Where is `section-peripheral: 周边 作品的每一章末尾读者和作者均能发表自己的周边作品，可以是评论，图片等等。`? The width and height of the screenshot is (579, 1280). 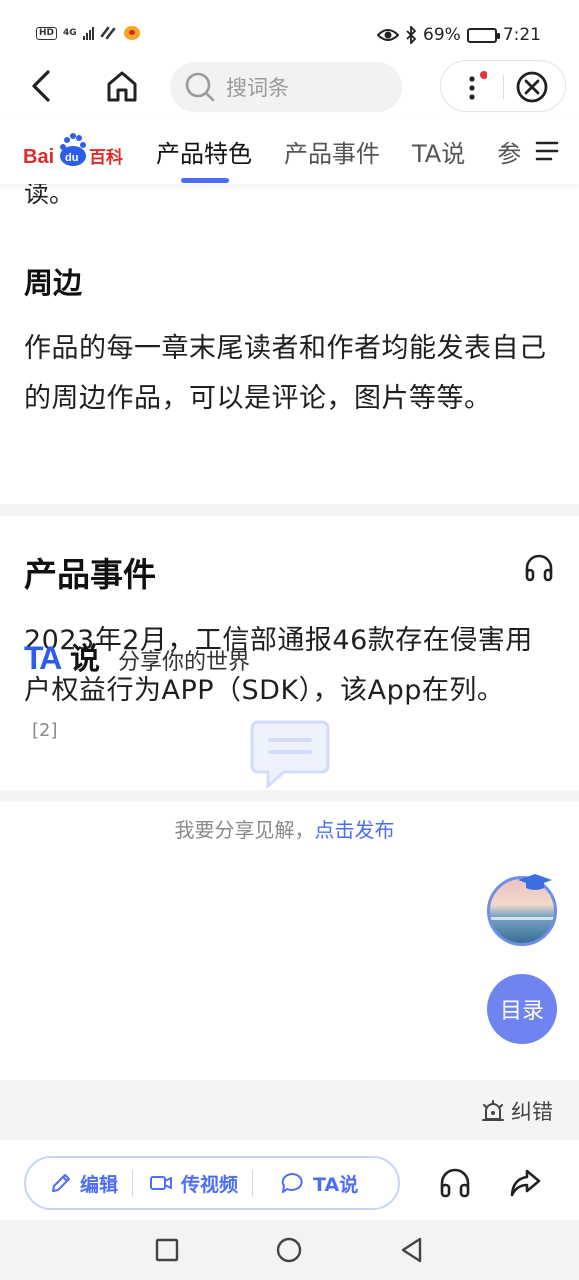 section-peripheral: 周边 作品的每一章末尾读者和作者均能发表自己的周边作品，可以是评论，图片等等。 is located at coordinates (290, 342).